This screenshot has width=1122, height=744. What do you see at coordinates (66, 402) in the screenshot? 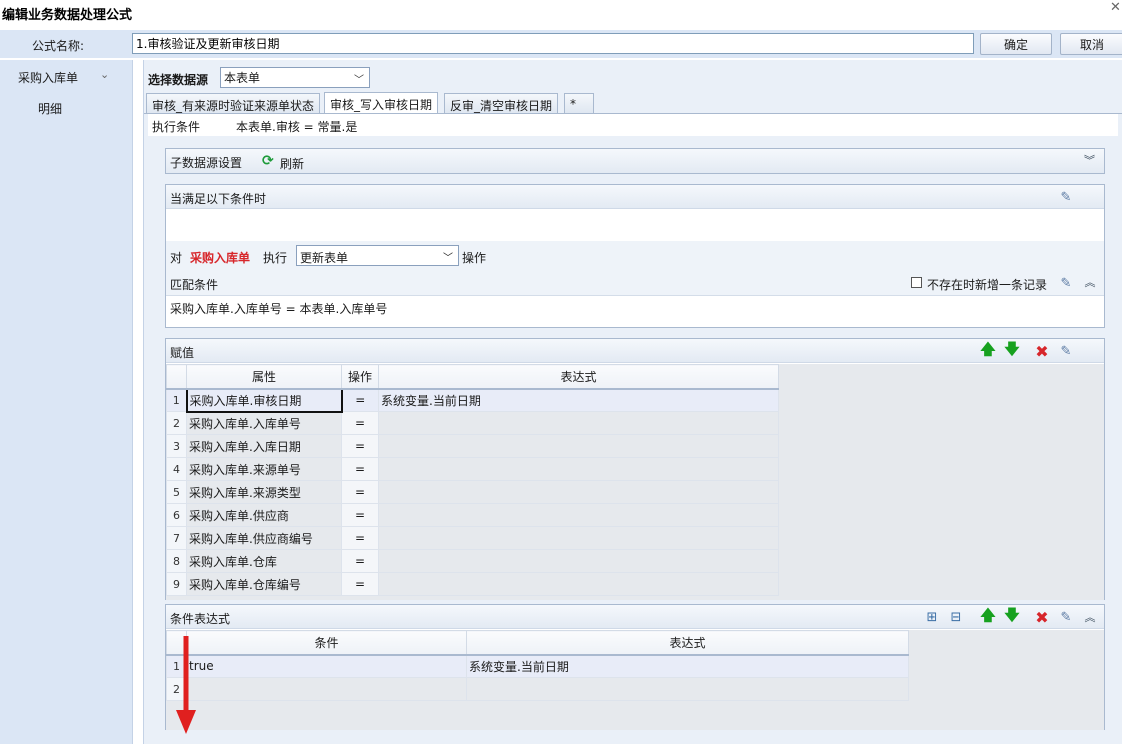
I see `sidebar: 采购入库单 ⌄ 明细` at bounding box center [66, 402].